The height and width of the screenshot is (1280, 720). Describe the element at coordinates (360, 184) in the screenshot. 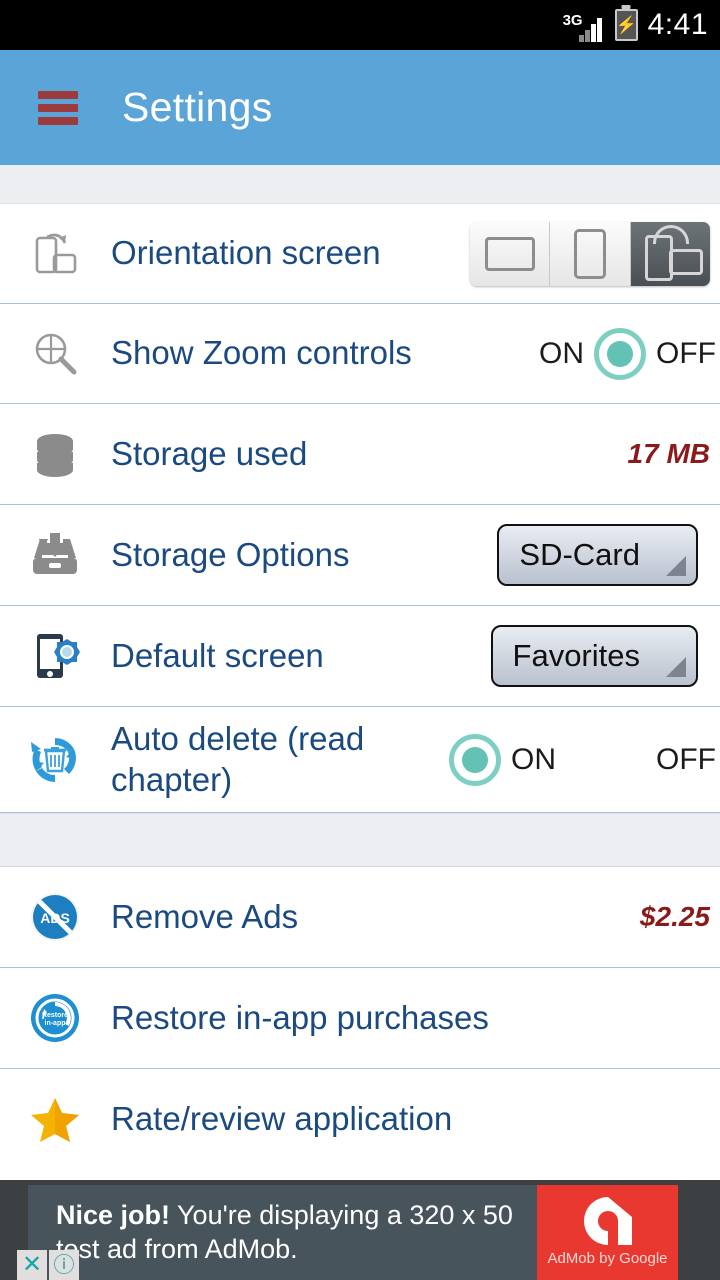

I see `top-spacer` at that location.